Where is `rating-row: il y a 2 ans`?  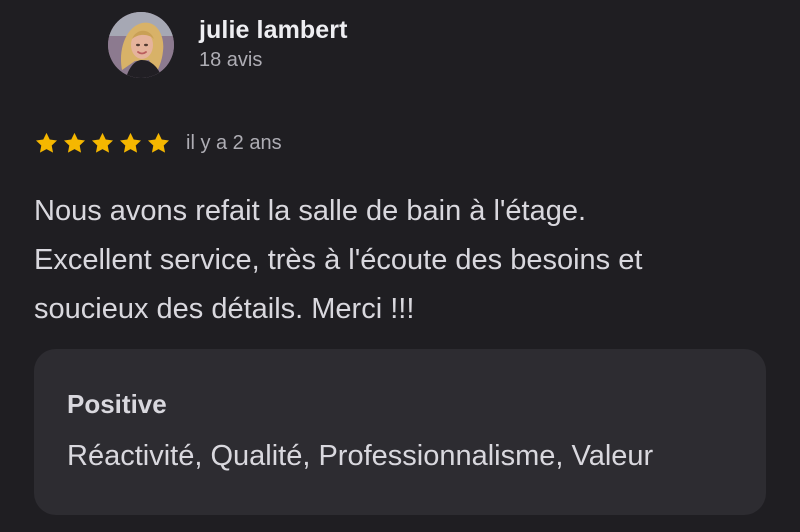
rating-row: il y a 2 ans is located at coordinates (158, 143).